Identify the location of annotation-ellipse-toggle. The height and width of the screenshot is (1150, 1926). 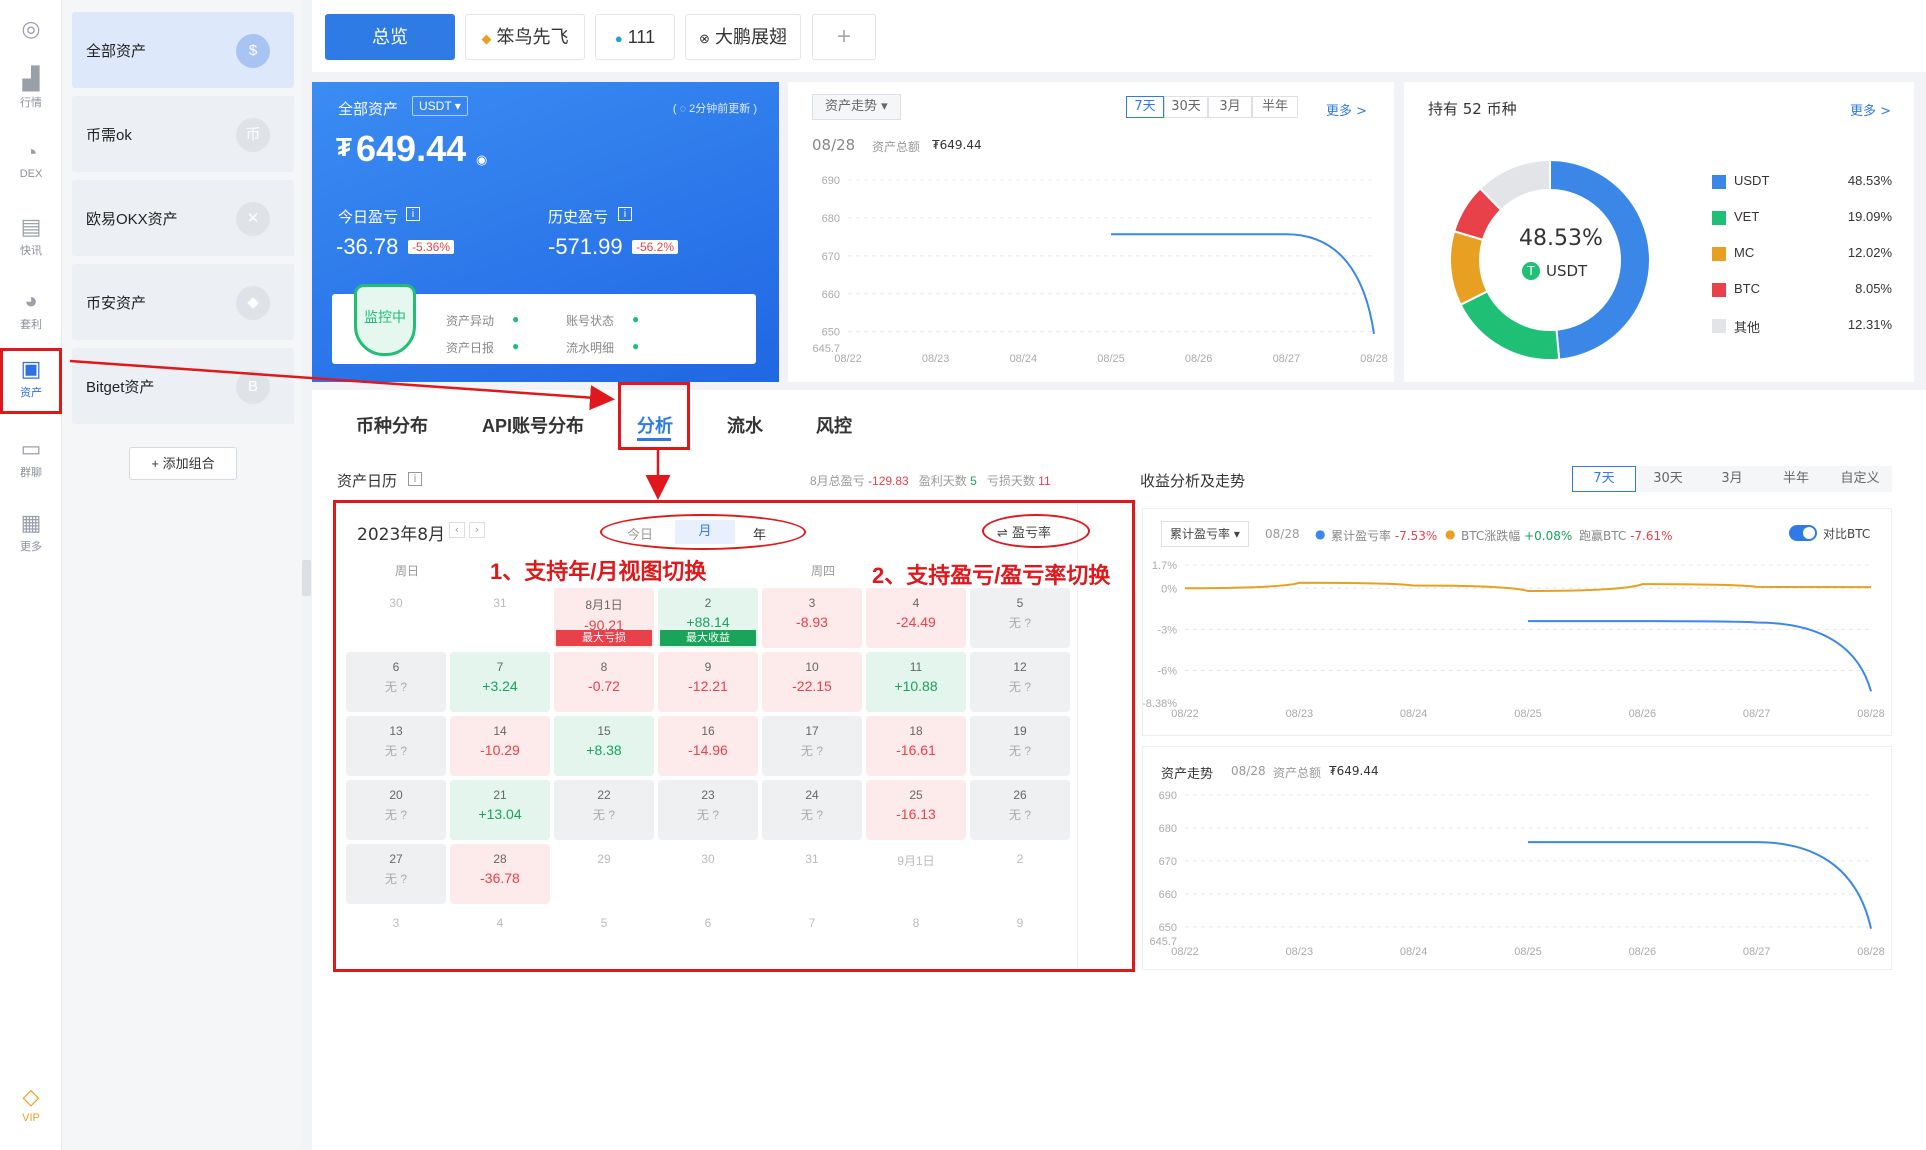
(1036, 531).